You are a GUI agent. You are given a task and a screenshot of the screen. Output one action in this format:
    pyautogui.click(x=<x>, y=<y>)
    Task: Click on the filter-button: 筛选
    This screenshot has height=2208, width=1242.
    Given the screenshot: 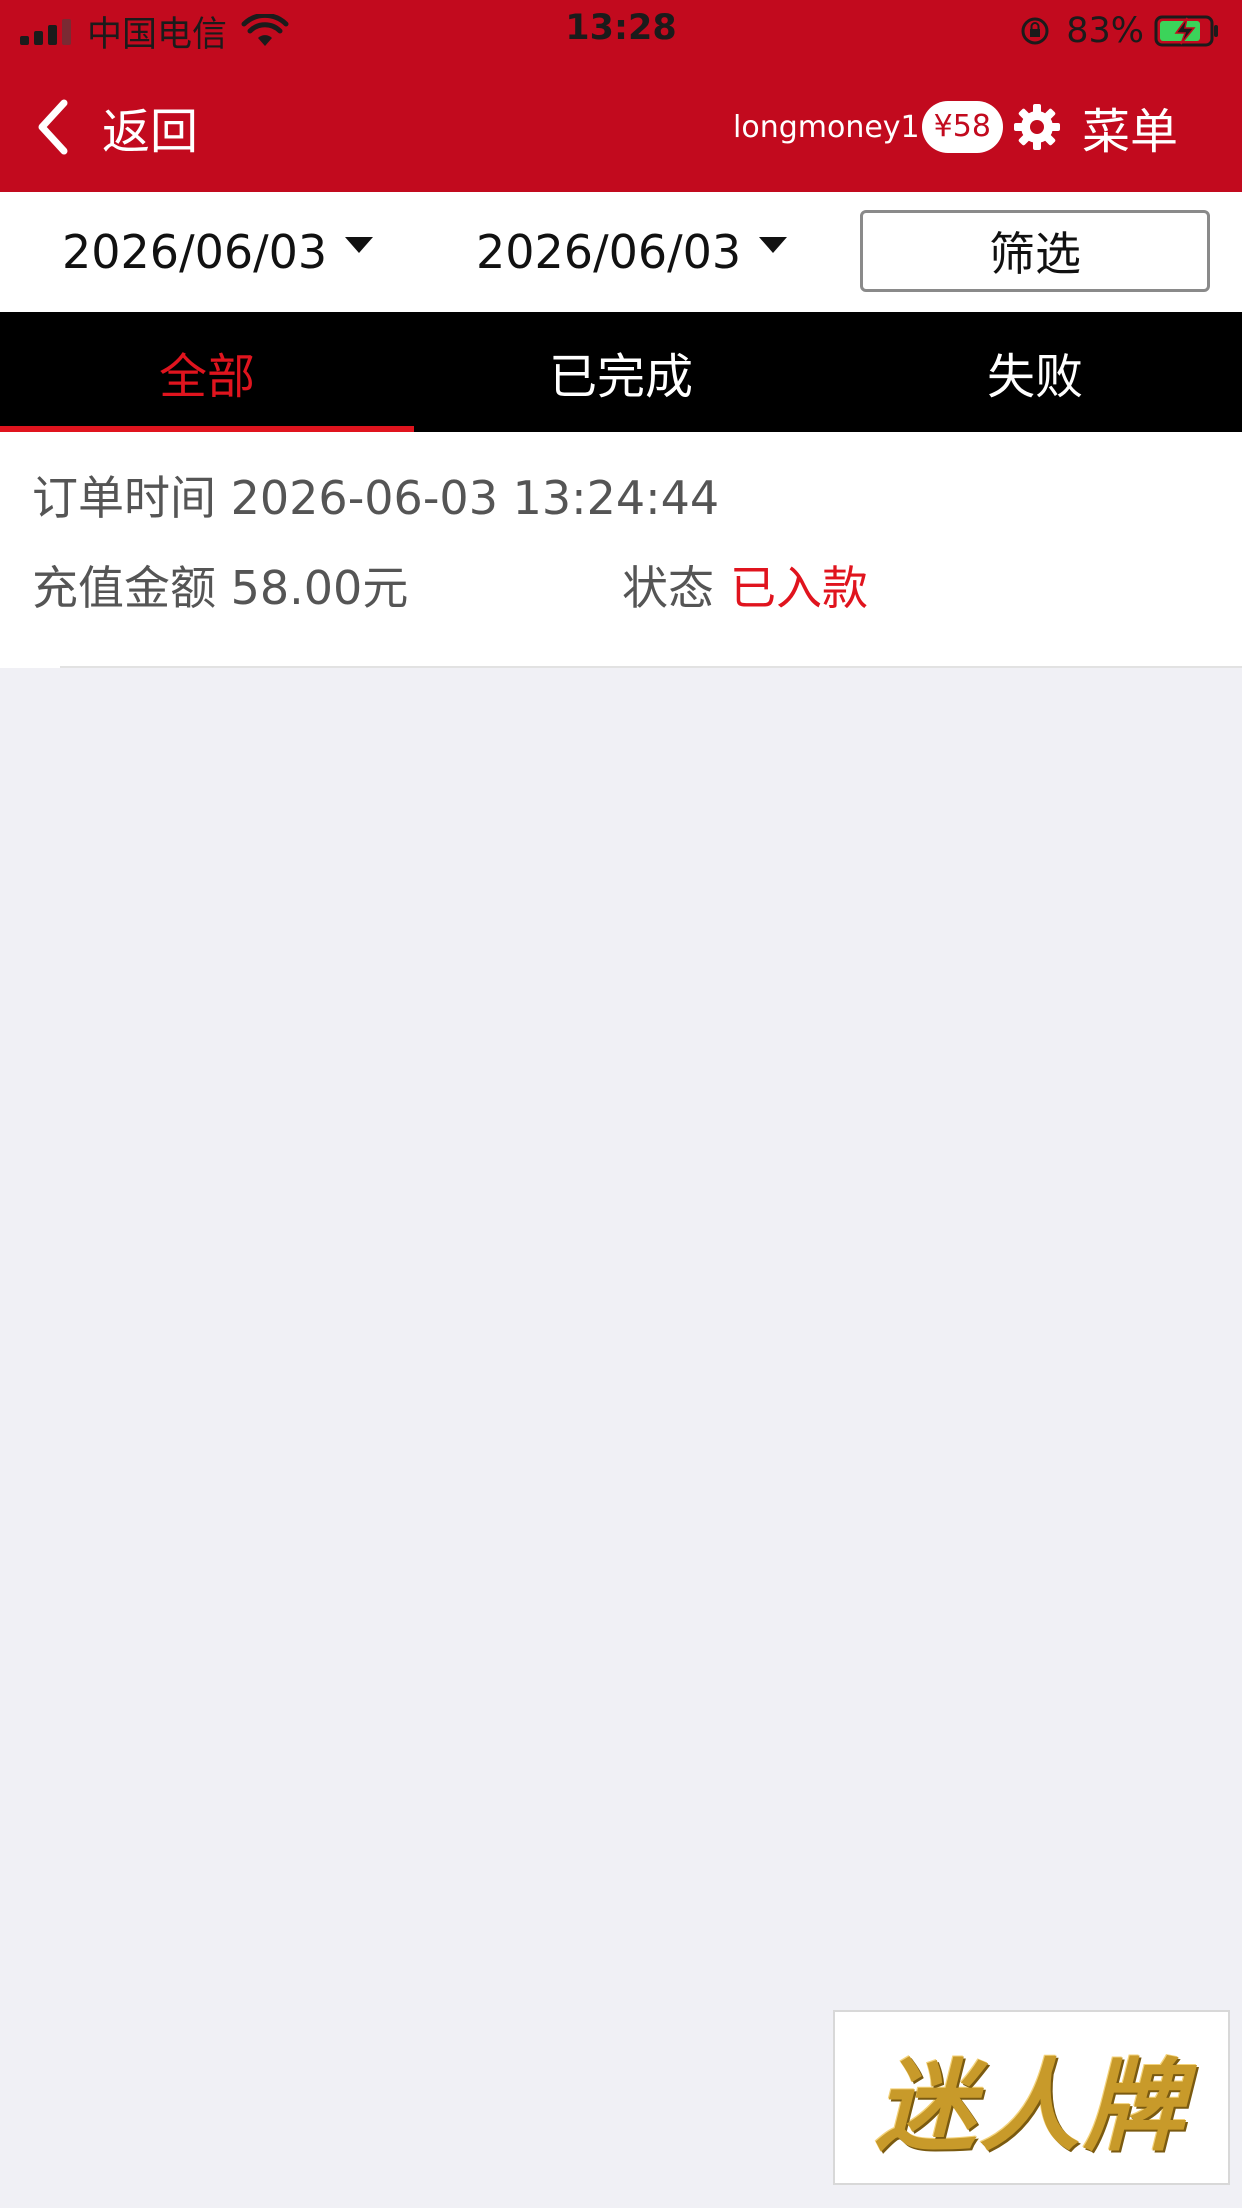 What is the action you would take?
    pyautogui.click(x=1035, y=251)
    